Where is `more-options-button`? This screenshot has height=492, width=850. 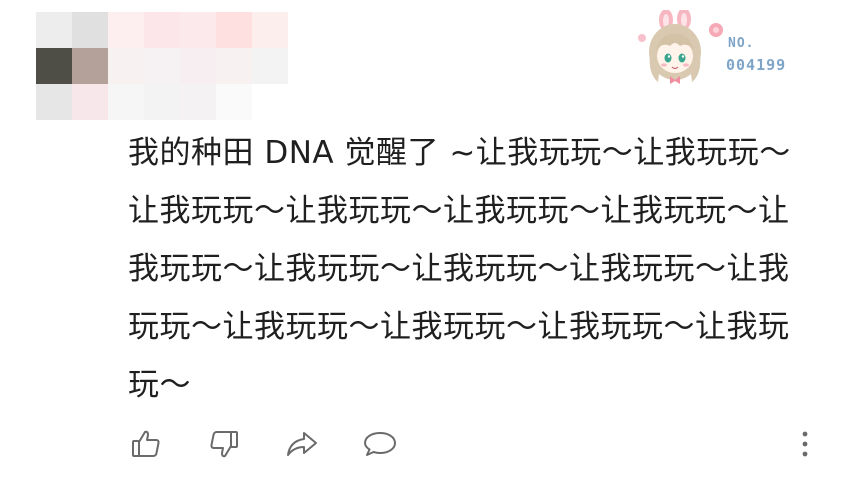
more-options-button is located at coordinates (805, 444).